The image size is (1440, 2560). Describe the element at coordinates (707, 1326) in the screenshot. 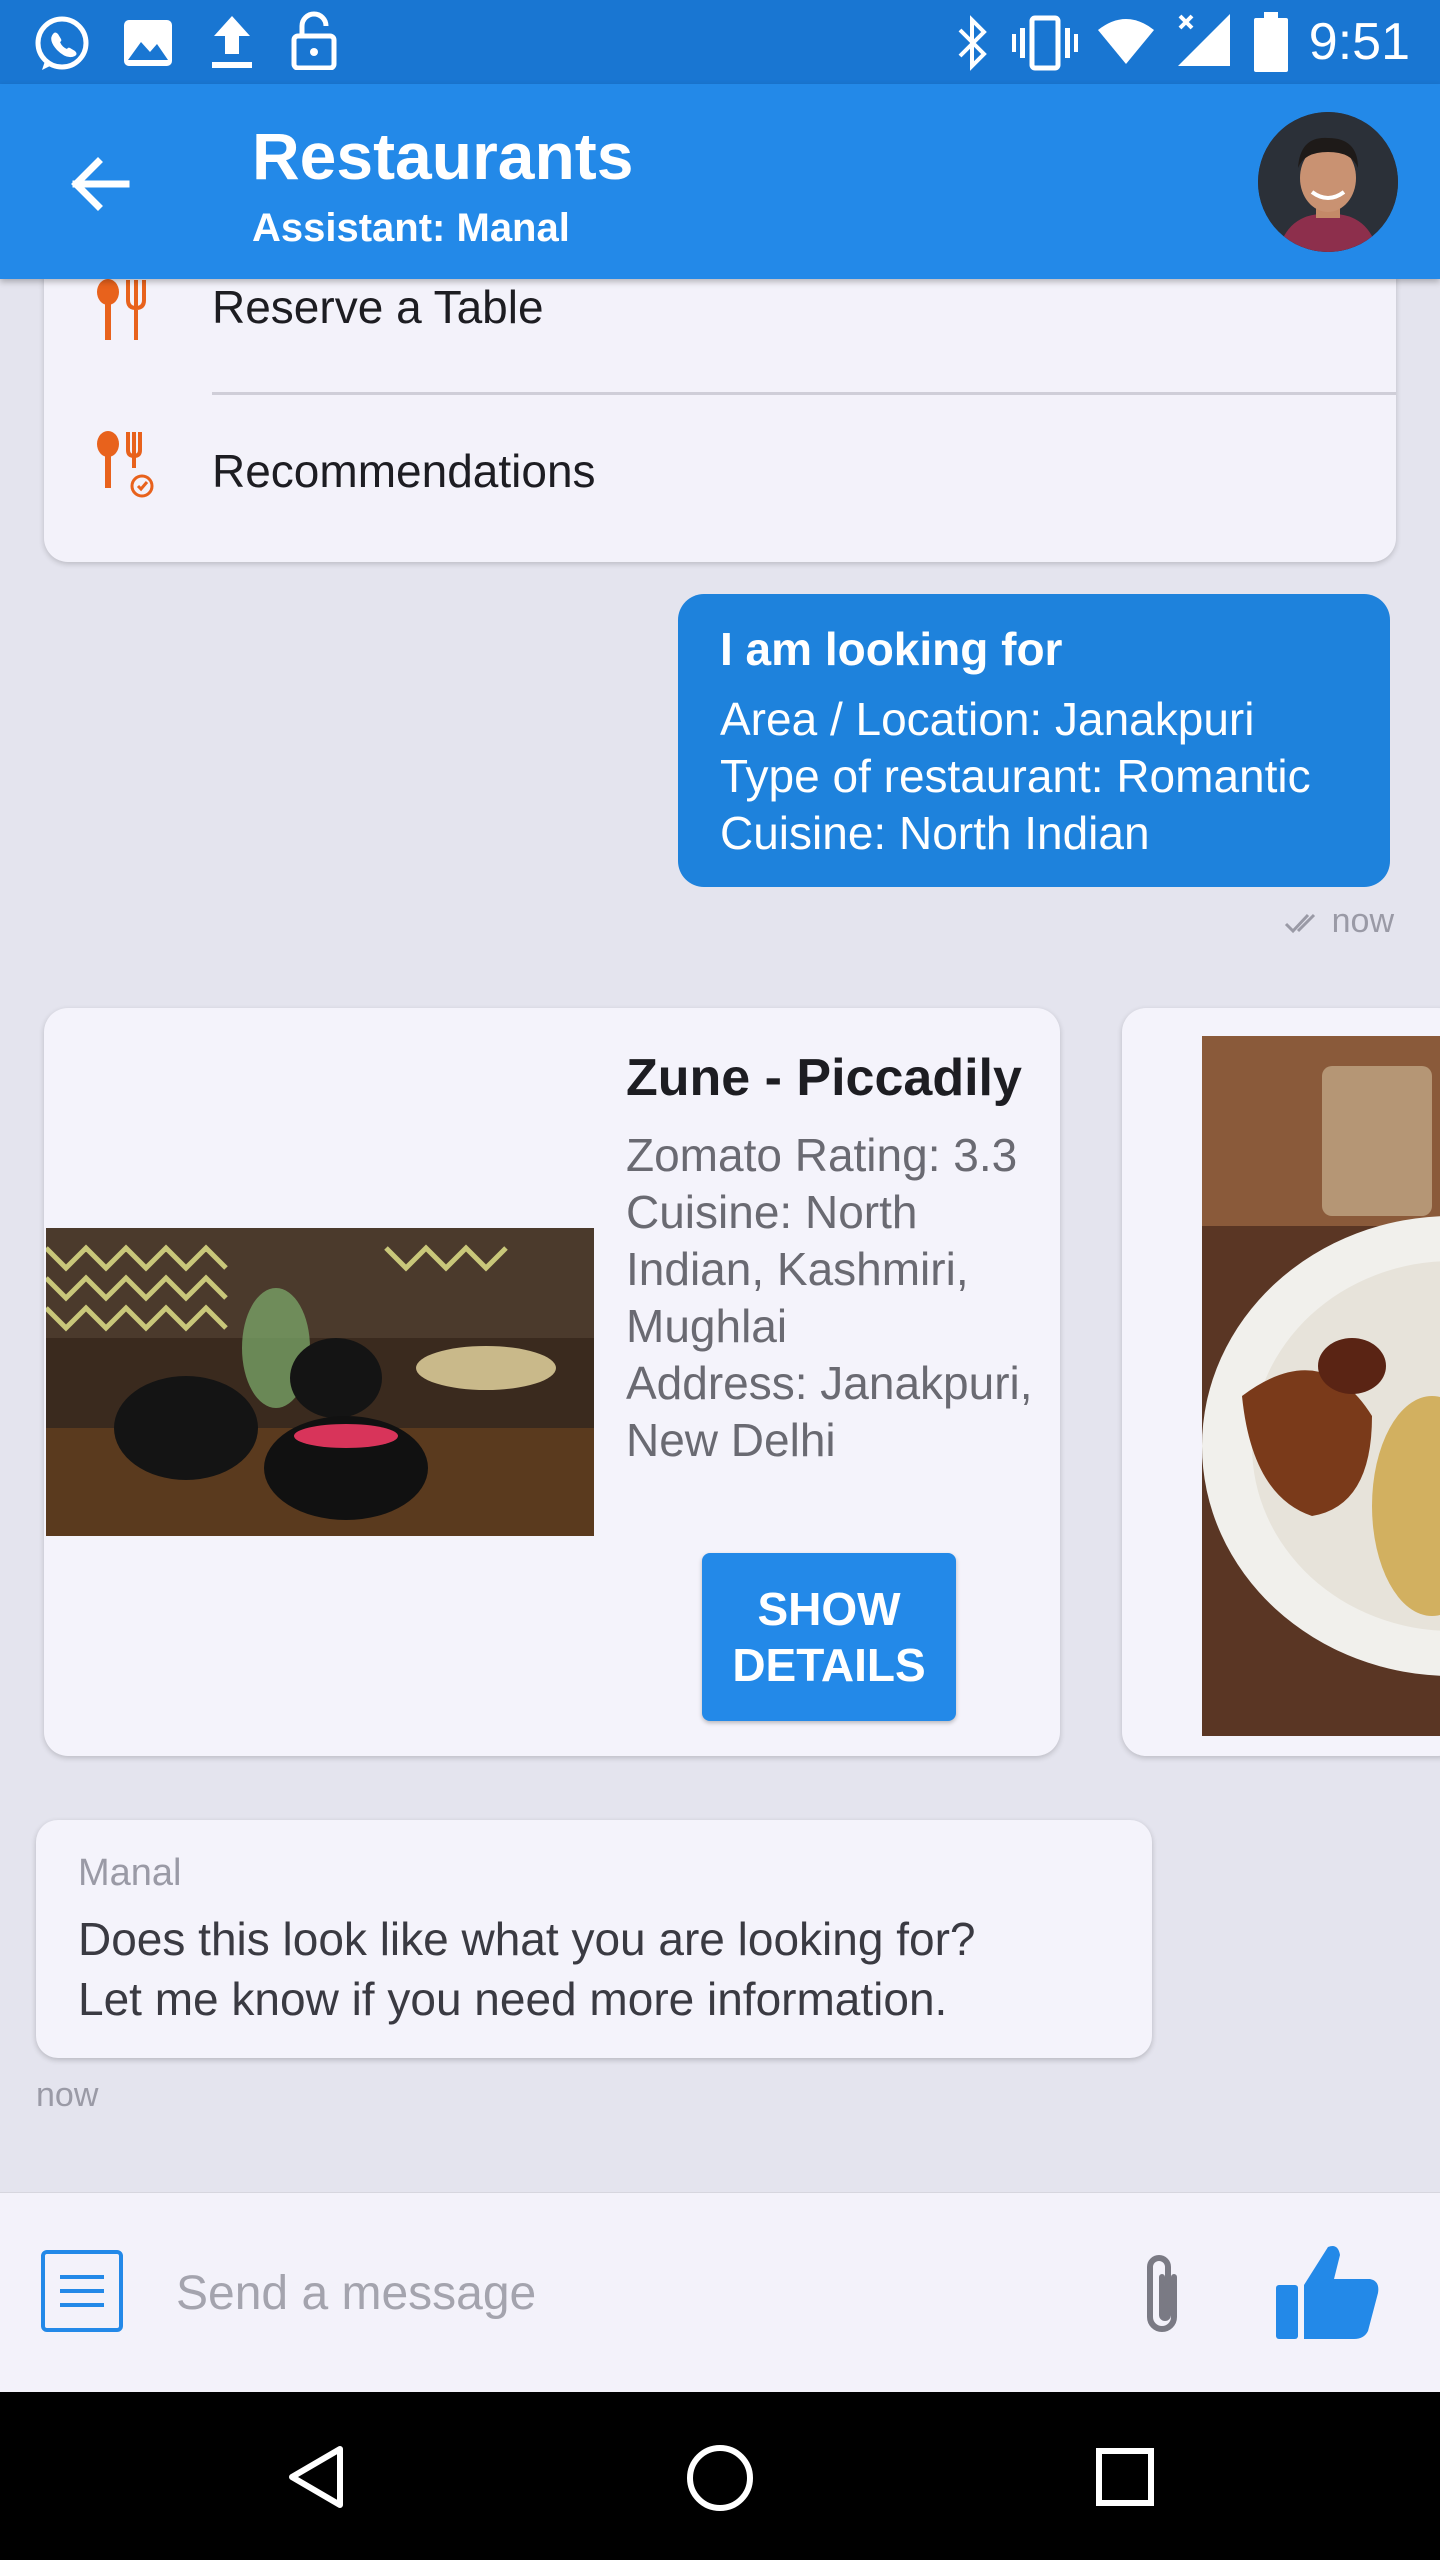

I see `restaurant-detail-line: Mughlai` at that location.